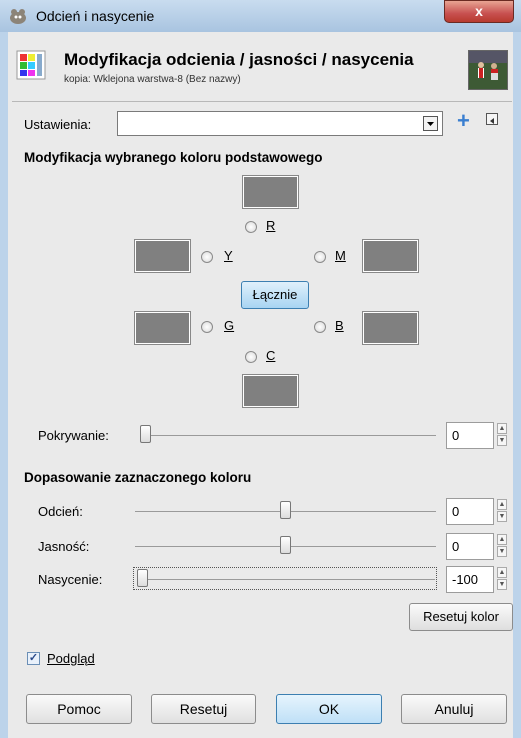 This screenshot has height=738, width=521. What do you see at coordinates (152, 79) in the screenshot?
I see `dialog-subheading: kopia: Wklejona warstwa-8 (Bez nazwy)` at bounding box center [152, 79].